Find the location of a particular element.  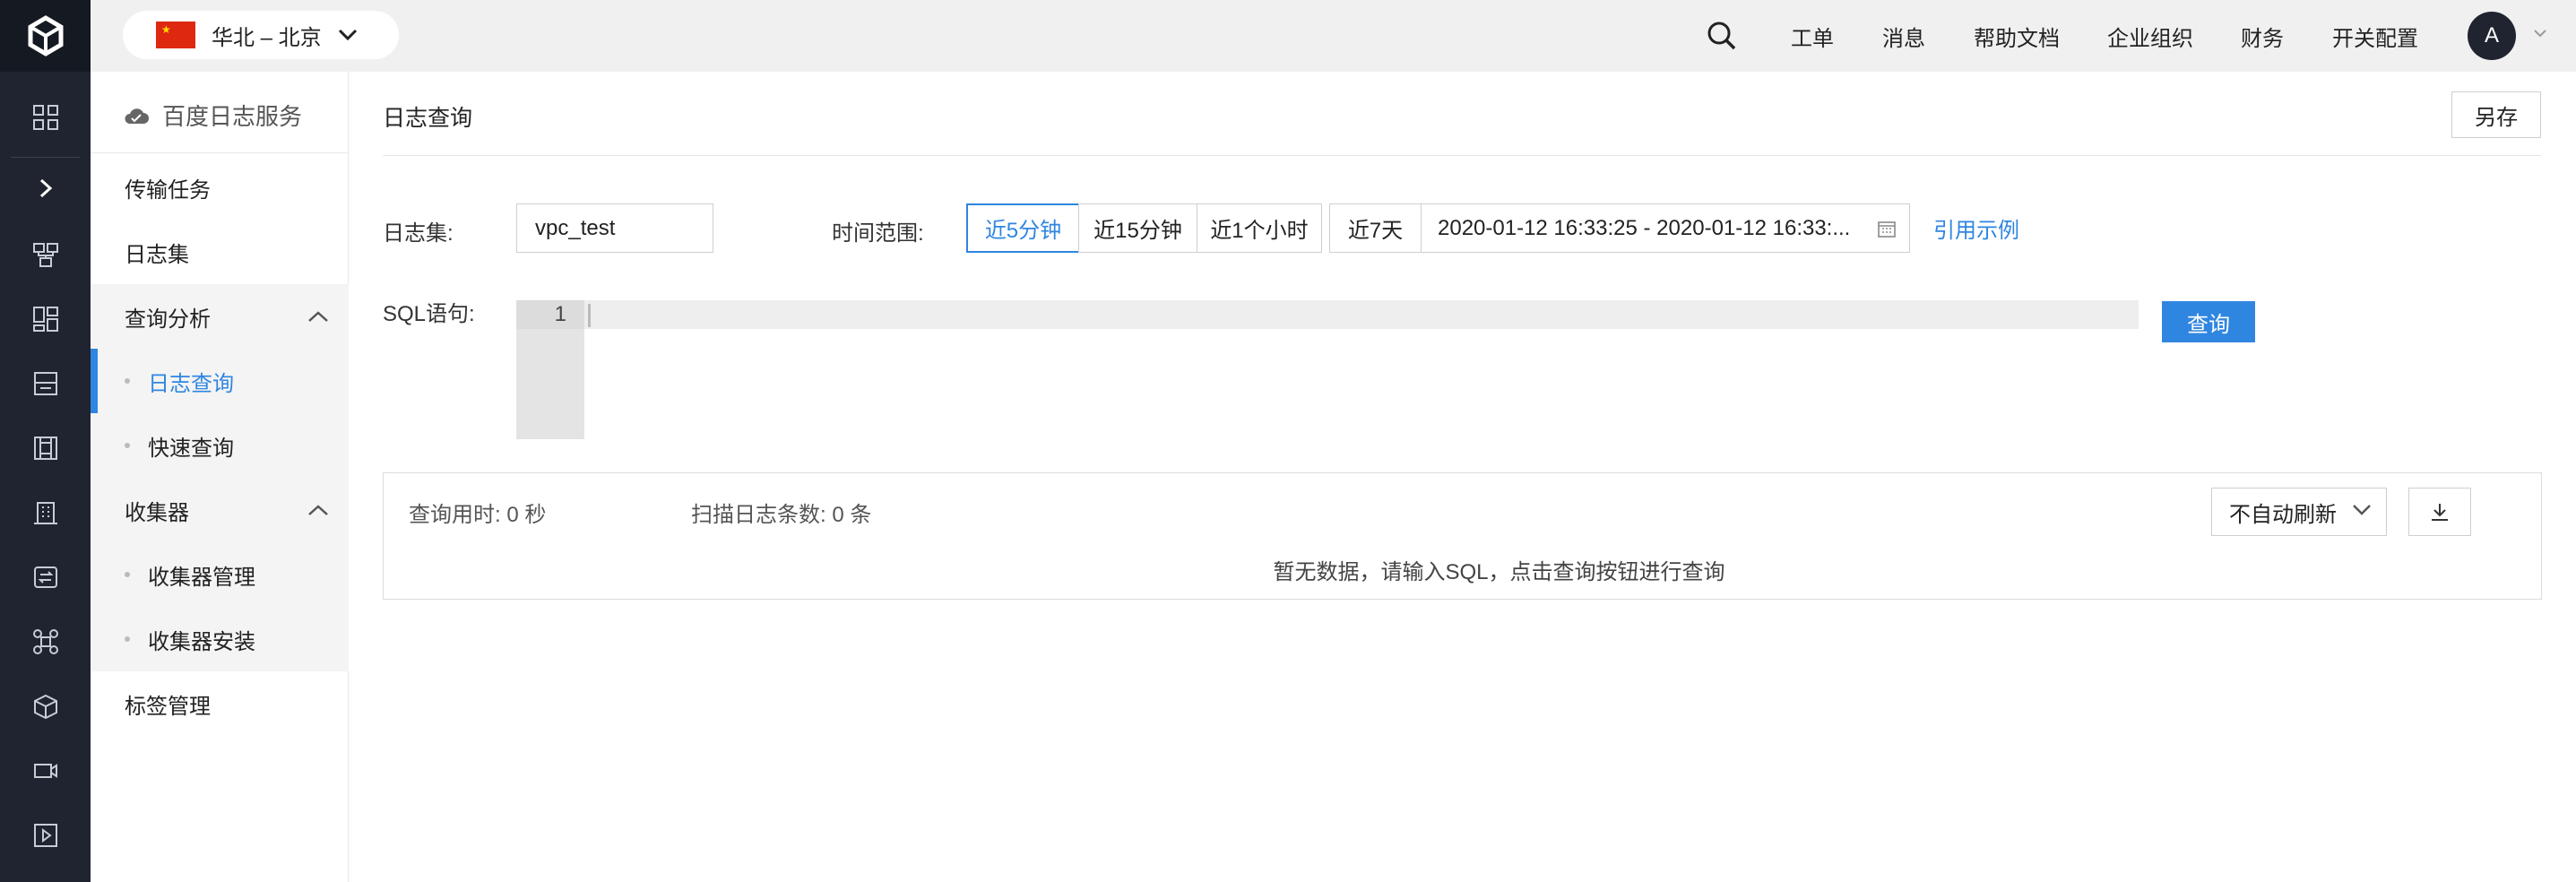

calendar-icon is located at coordinates (1887, 229).